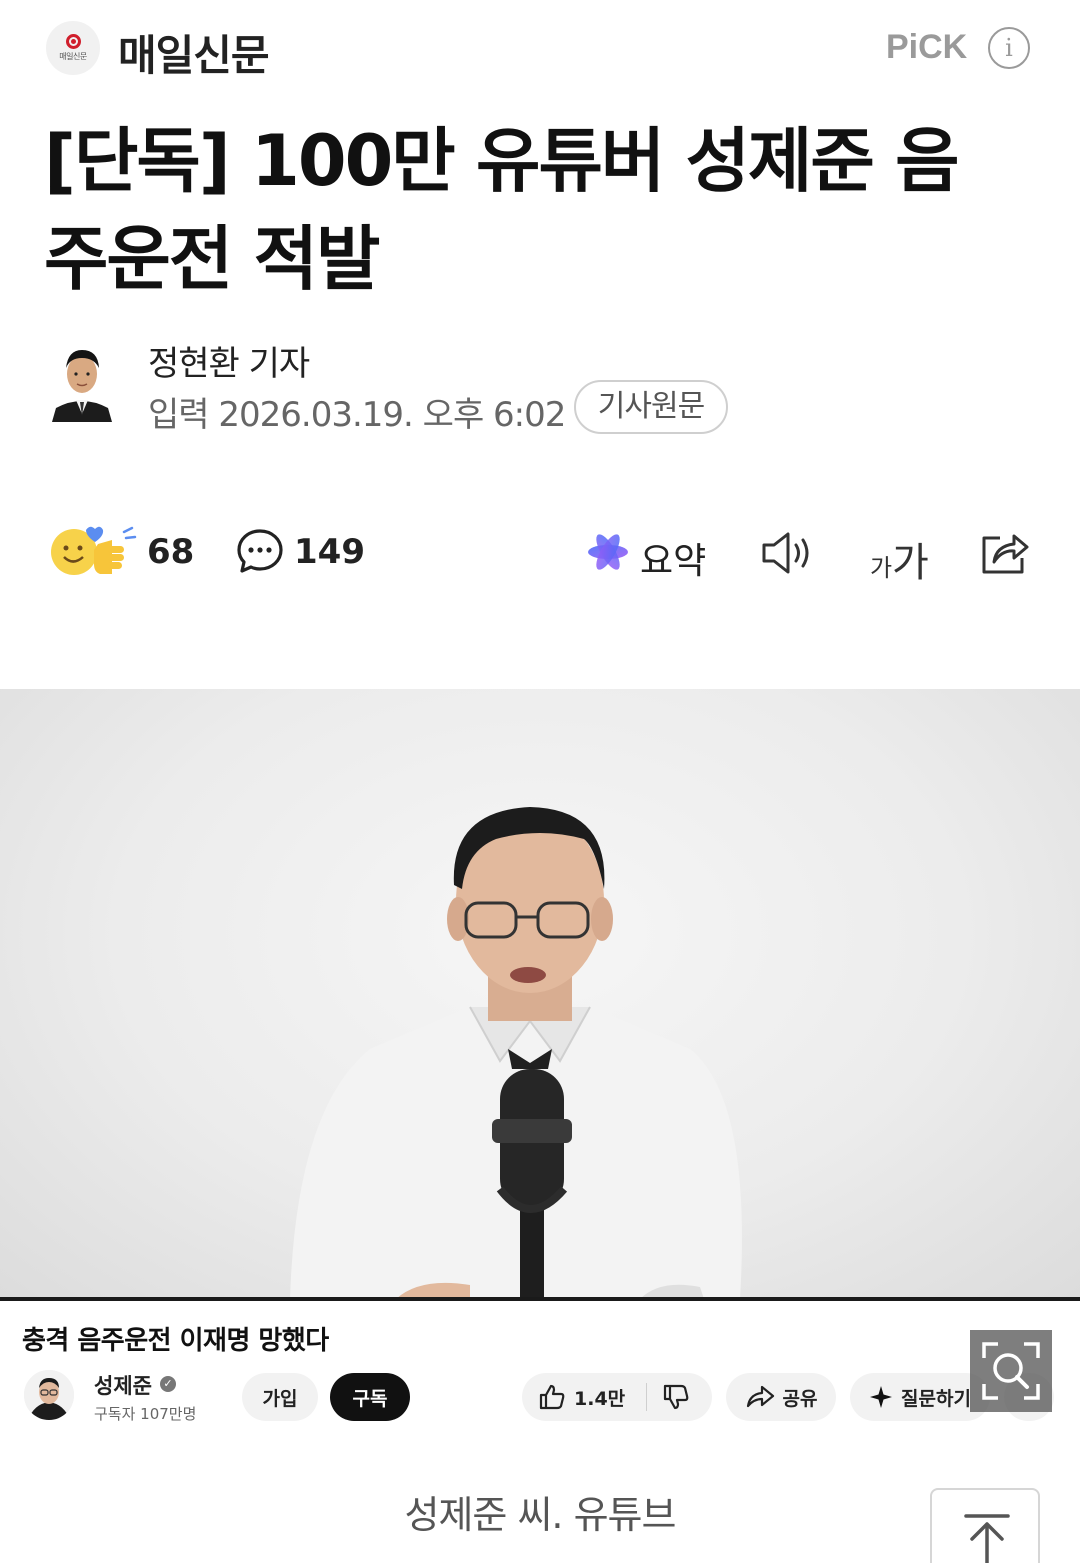  I want to click on video-share-button: 공유, so click(781, 1397).